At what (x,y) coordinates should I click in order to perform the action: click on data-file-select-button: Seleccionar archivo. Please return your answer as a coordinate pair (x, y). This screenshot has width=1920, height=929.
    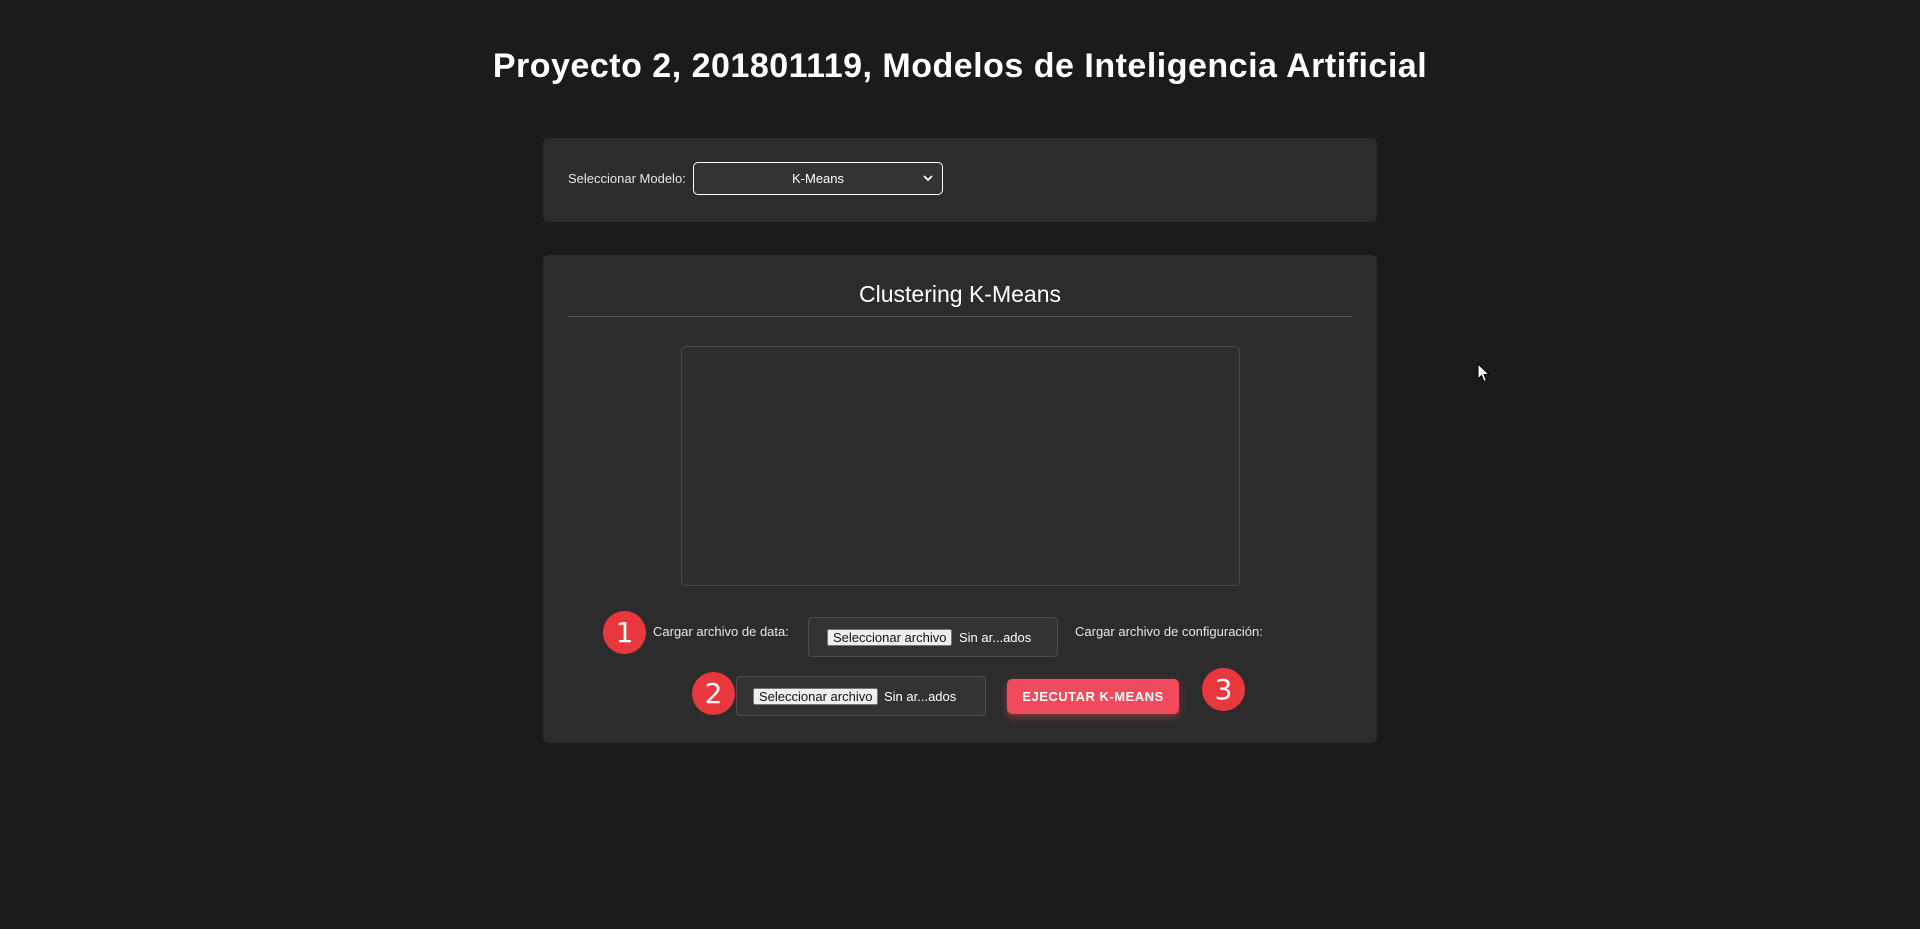
    Looking at the image, I should click on (890, 637).